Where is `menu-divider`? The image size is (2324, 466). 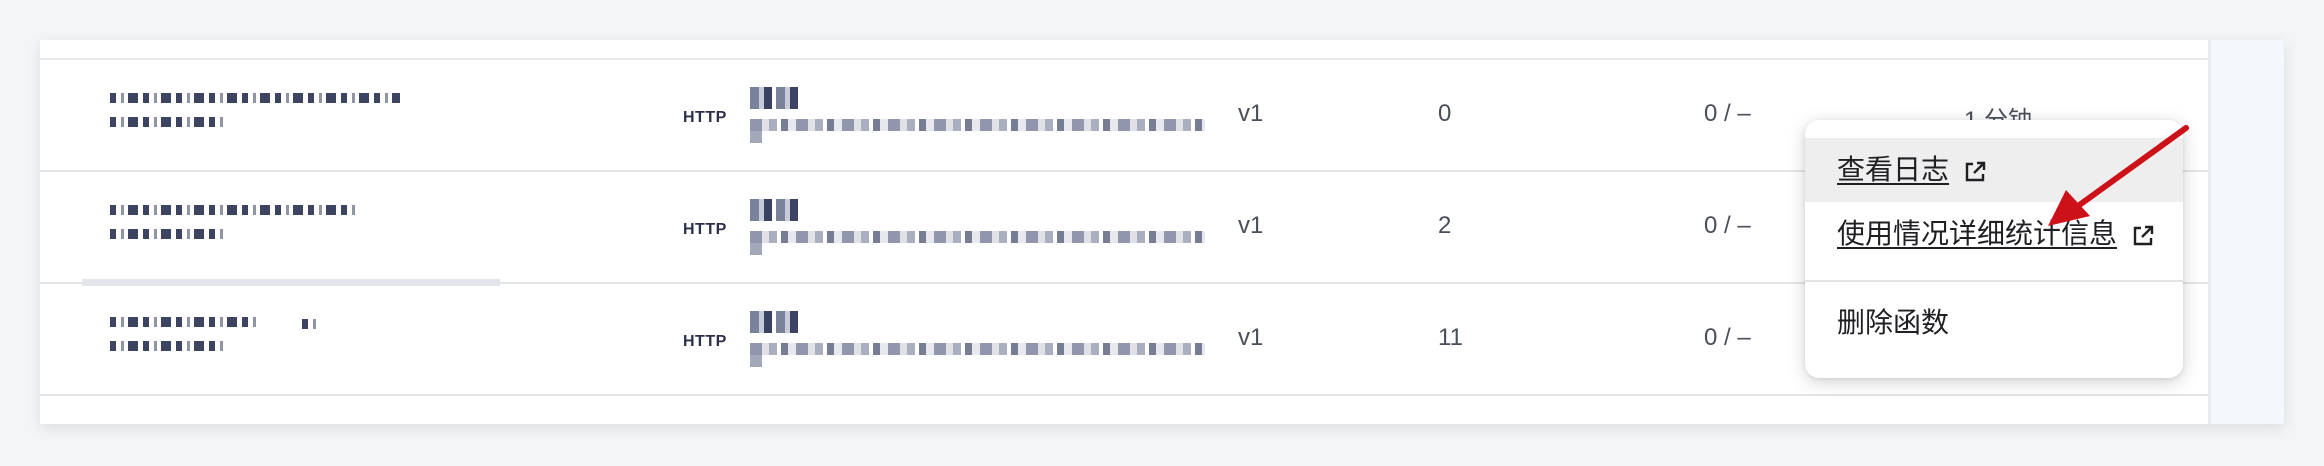 menu-divider is located at coordinates (1994, 281).